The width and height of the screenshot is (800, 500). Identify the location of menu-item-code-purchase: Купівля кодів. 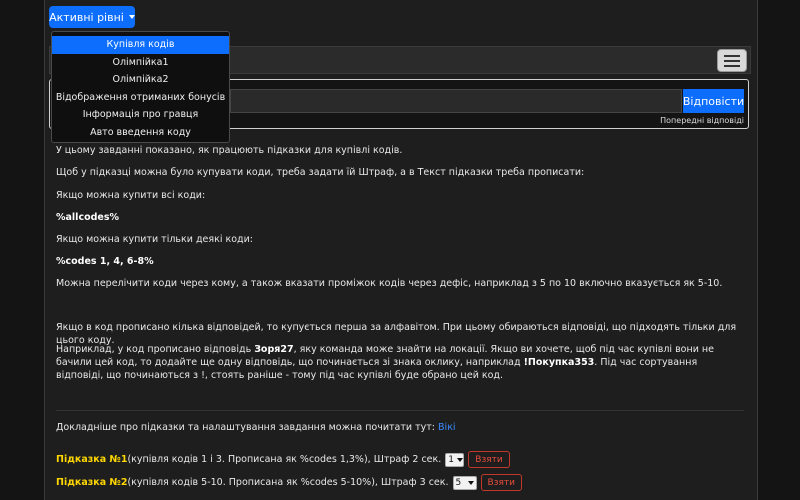
(140, 45).